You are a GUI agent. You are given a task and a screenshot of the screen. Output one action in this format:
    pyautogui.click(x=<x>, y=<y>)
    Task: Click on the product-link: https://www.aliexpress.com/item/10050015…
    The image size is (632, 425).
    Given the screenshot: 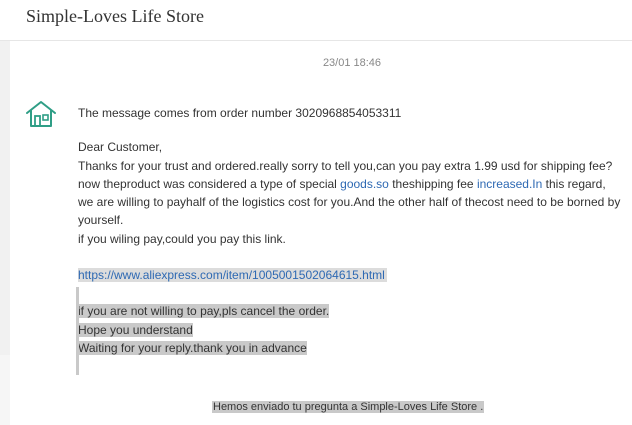 What is the action you would take?
    pyautogui.click(x=232, y=275)
    